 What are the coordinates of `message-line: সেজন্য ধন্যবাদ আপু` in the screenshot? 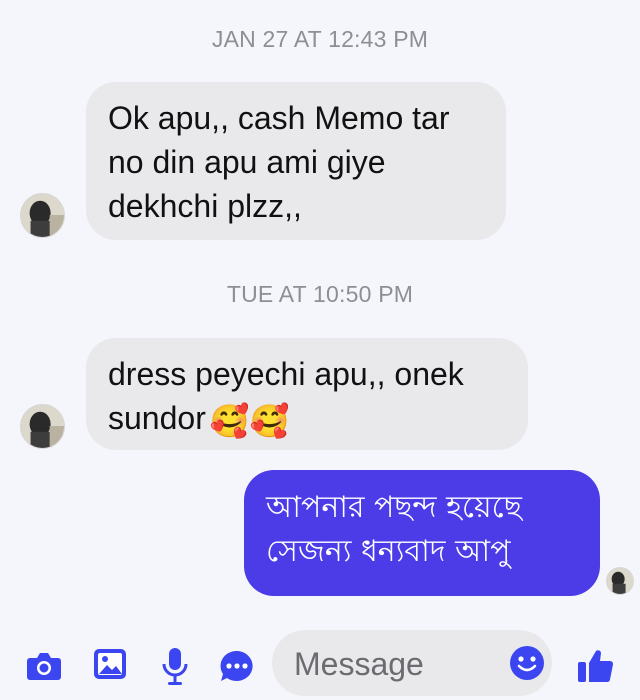 It's located at (388, 551).